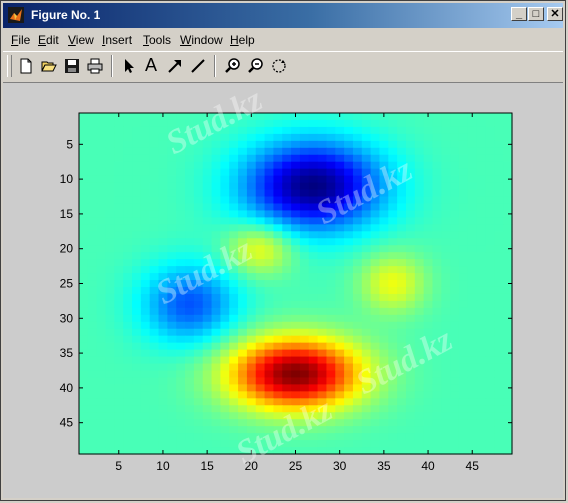  Describe the element at coordinates (536, 14) in the screenshot. I see `maximize-button: □` at that location.